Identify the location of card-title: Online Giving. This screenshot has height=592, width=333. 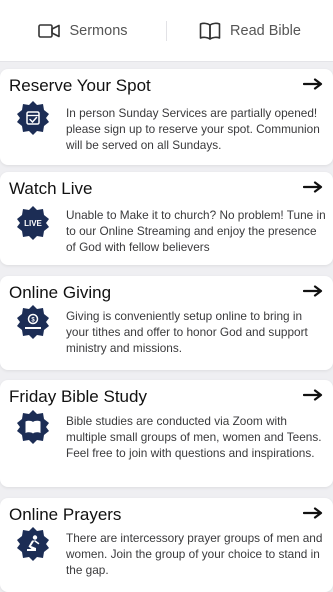
(60, 292).